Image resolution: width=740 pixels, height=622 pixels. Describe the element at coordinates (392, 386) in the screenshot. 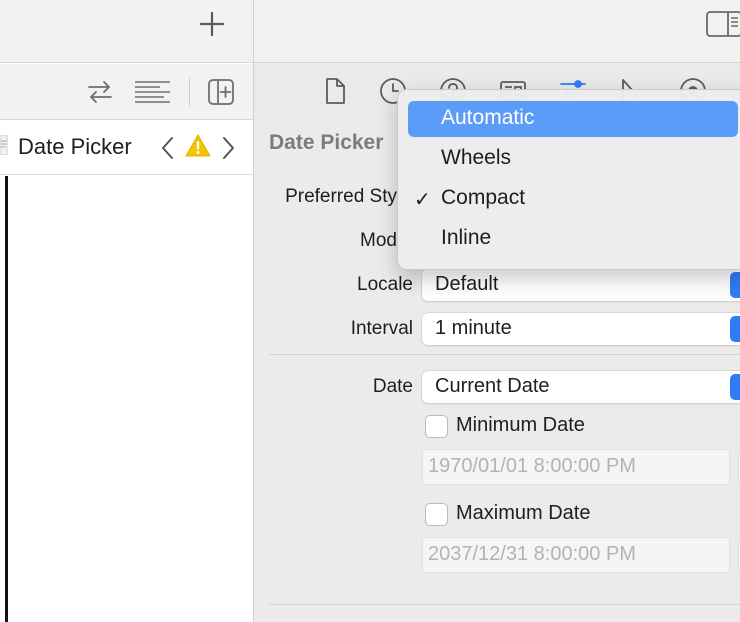

I see `date-label: Date` at that location.